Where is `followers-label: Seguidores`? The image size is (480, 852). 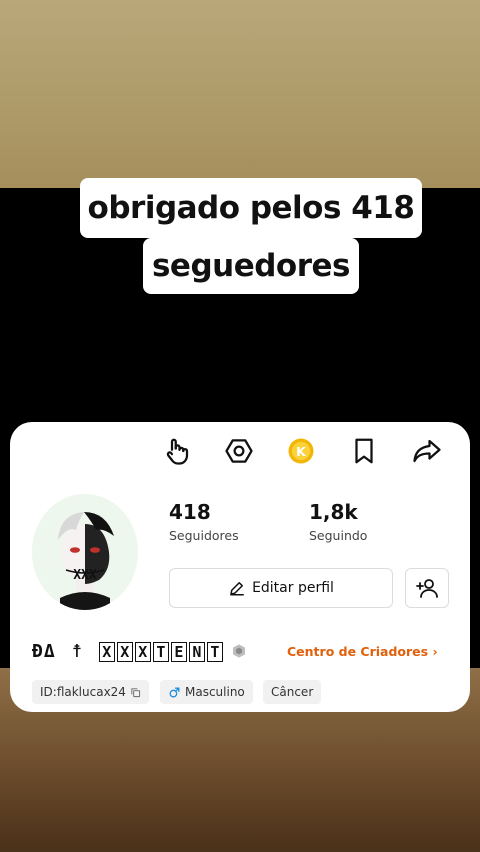 followers-label: Seguidores is located at coordinates (204, 535).